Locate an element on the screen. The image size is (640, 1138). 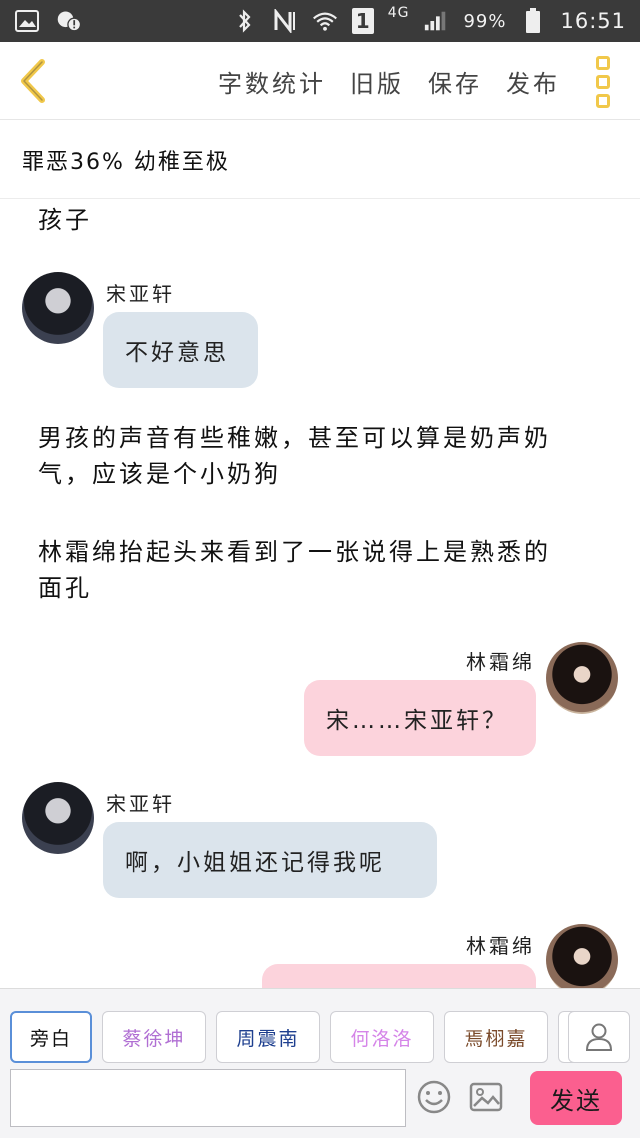
menu-button is located at coordinates (607, 82).